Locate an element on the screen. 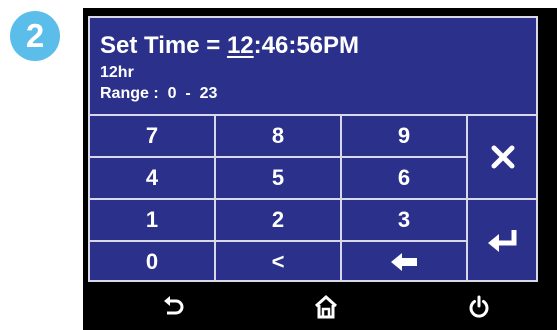 This screenshot has height=330, width=557. back-icon is located at coordinates (174, 305).